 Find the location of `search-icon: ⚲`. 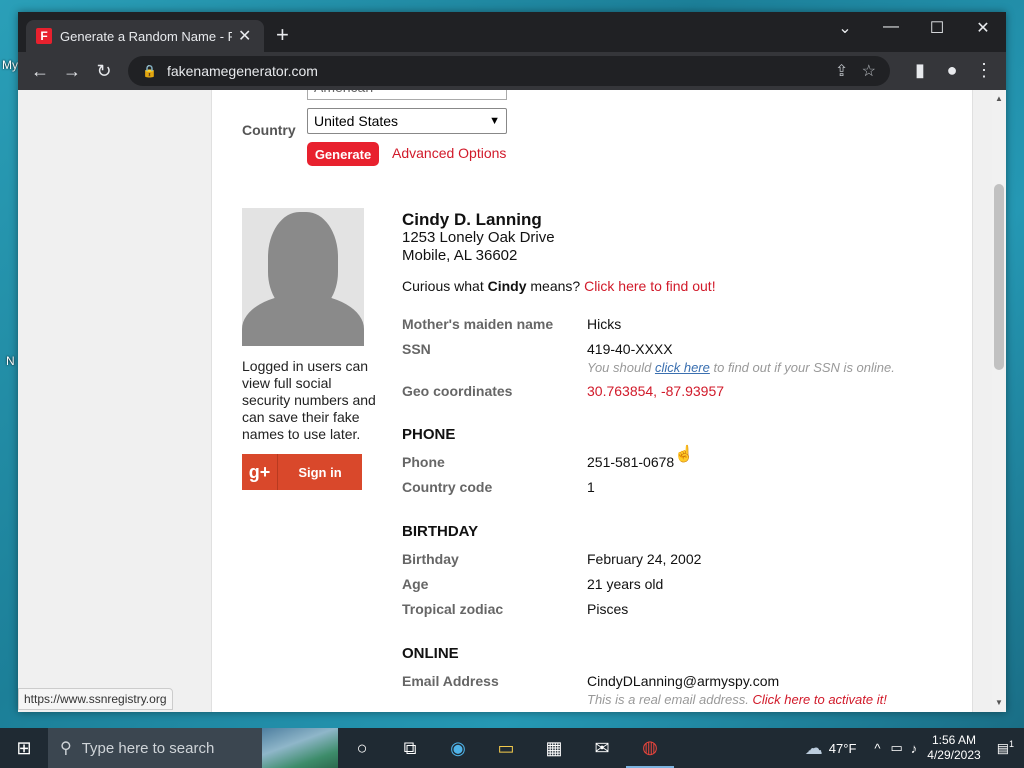

search-icon: ⚲ is located at coordinates (66, 748).